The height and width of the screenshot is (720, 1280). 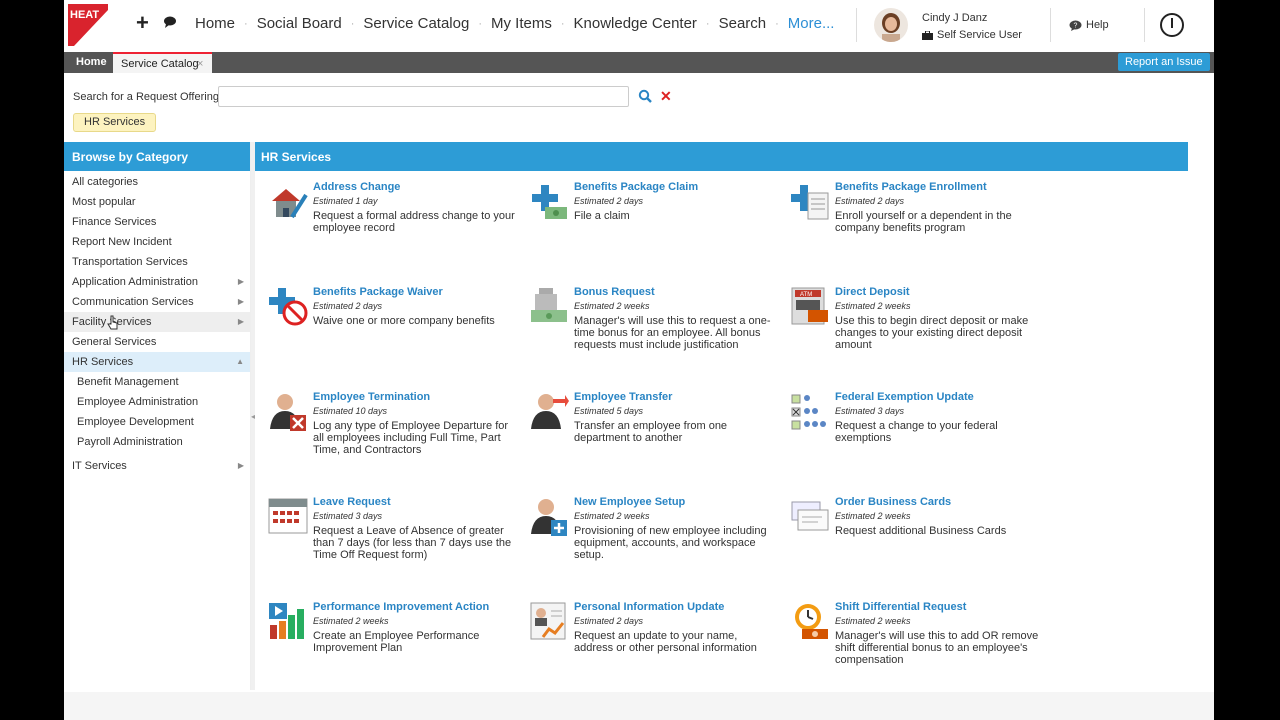 I want to click on clear-search-icon: ✕, so click(x=666, y=96).